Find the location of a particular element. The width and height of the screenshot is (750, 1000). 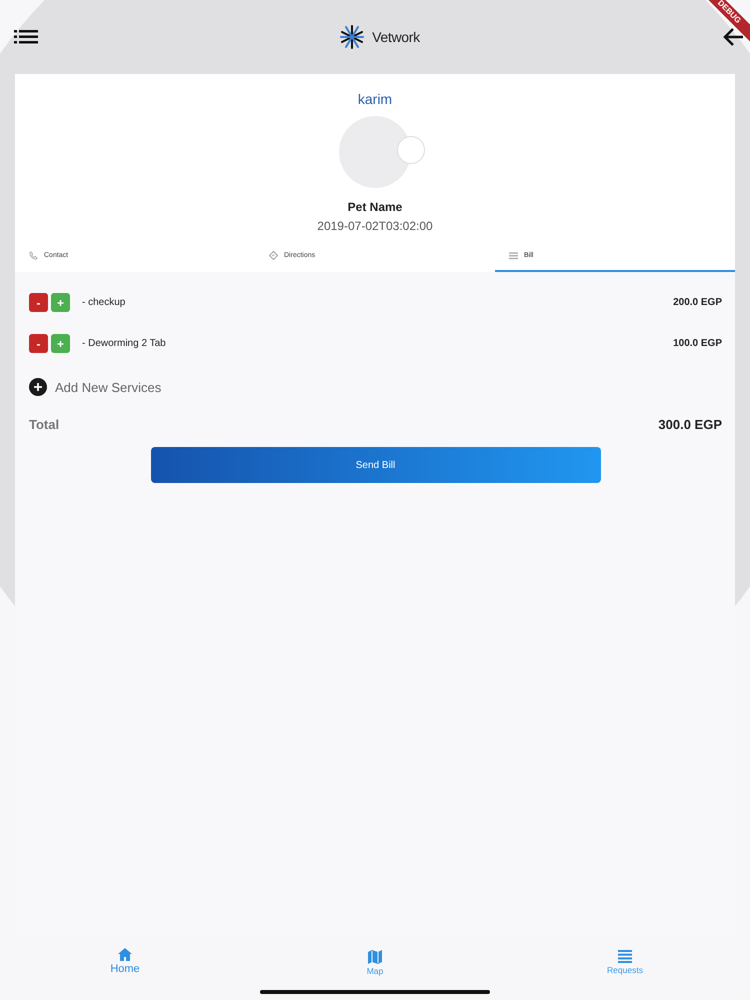

logo-icon is located at coordinates (352, 37).